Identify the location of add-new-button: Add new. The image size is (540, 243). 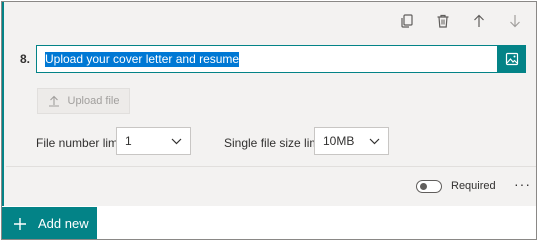
(49, 223).